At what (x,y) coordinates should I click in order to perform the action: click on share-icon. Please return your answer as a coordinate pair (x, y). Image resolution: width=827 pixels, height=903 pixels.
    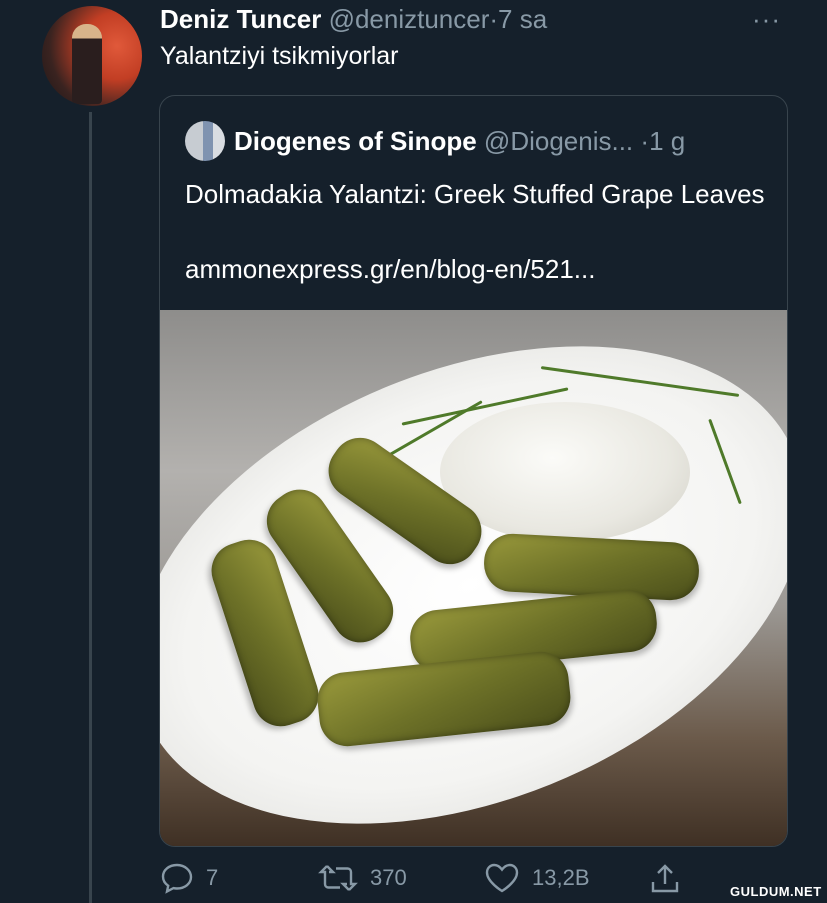
    Looking at the image, I should click on (665, 878).